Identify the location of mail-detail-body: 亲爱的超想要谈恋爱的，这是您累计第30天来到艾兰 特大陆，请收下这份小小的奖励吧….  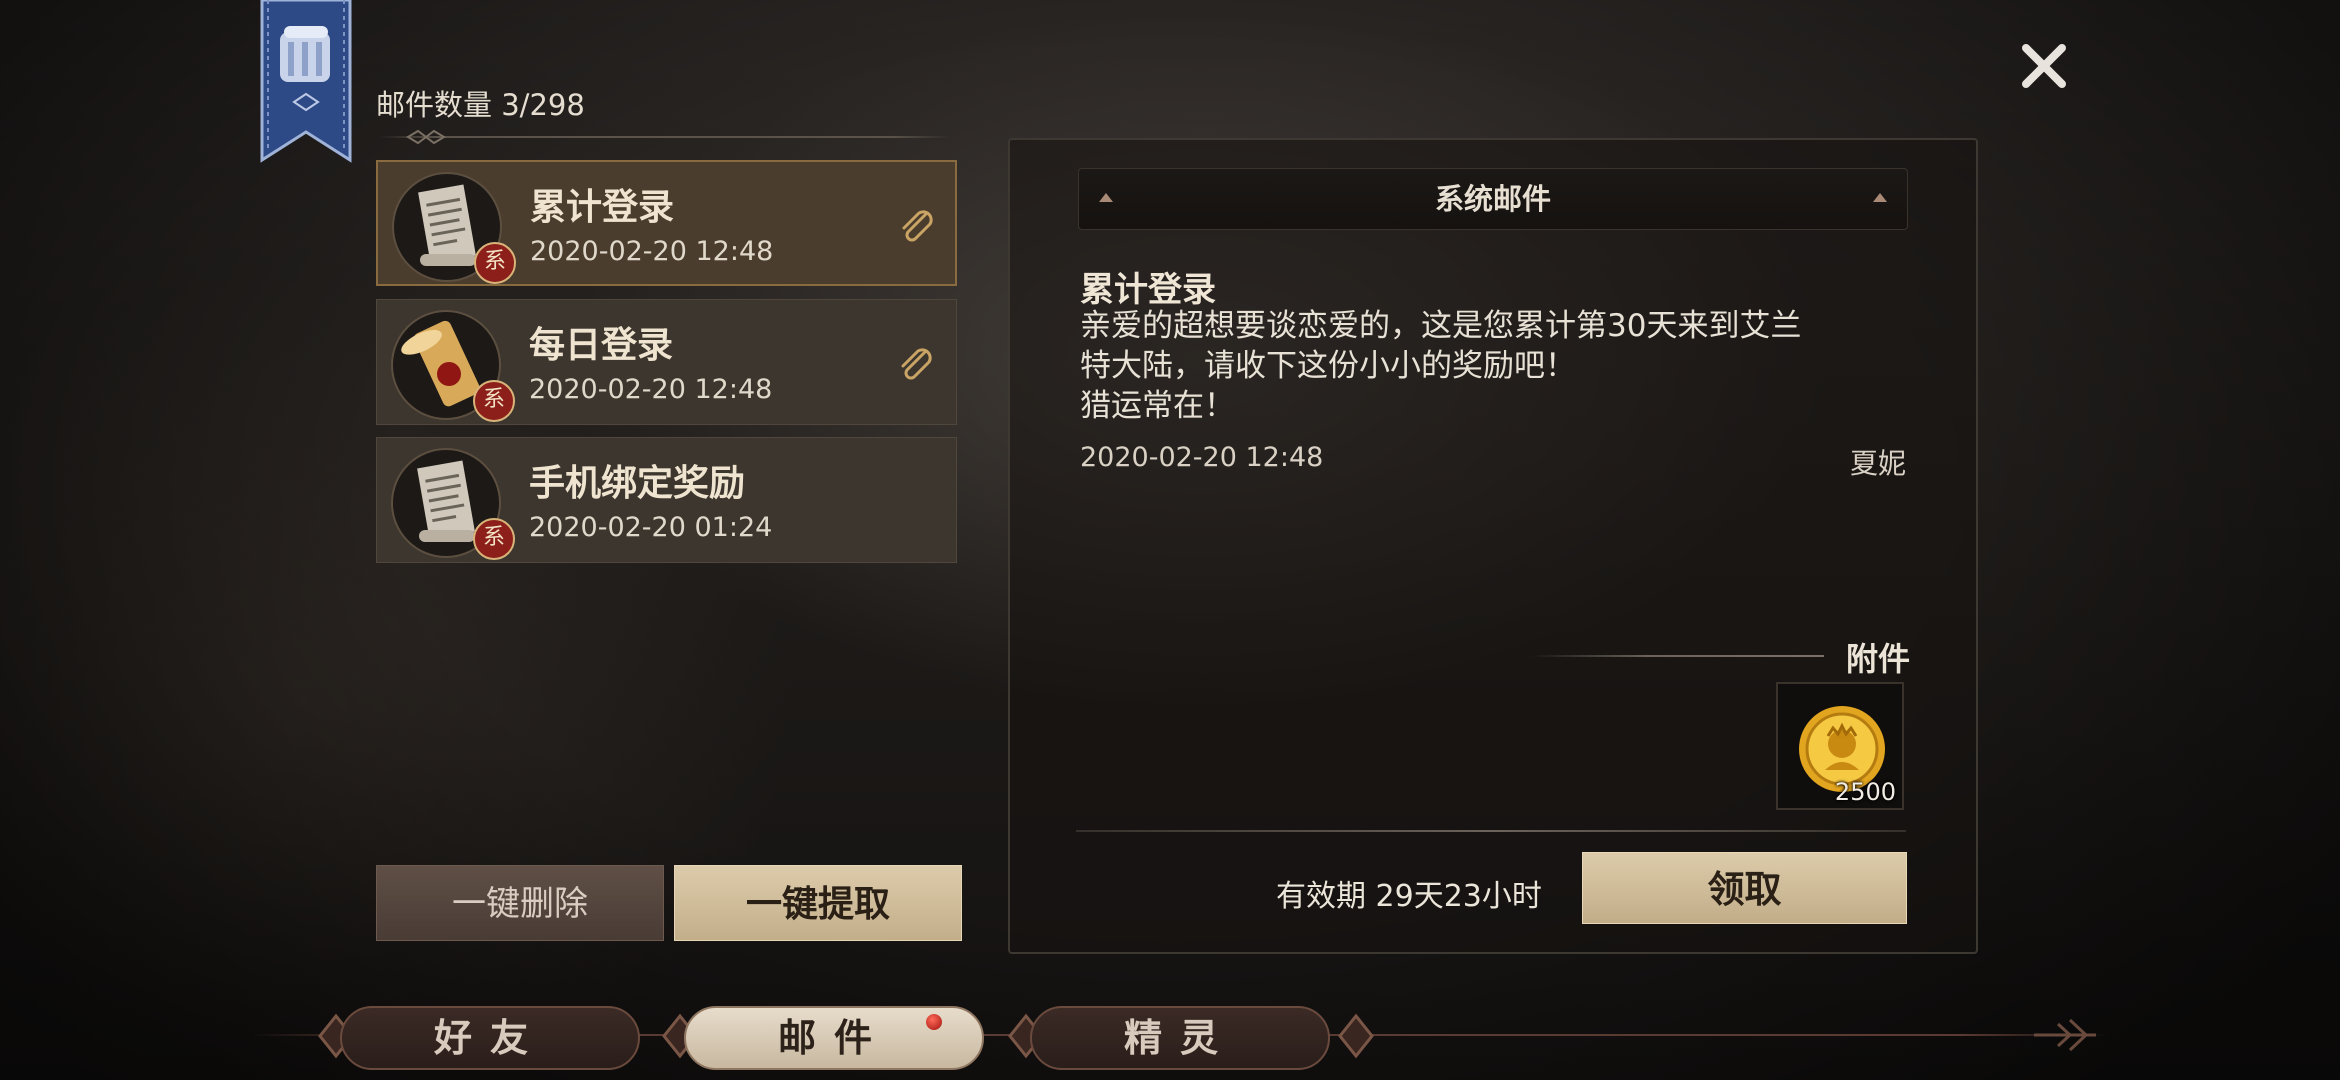
(1505, 366).